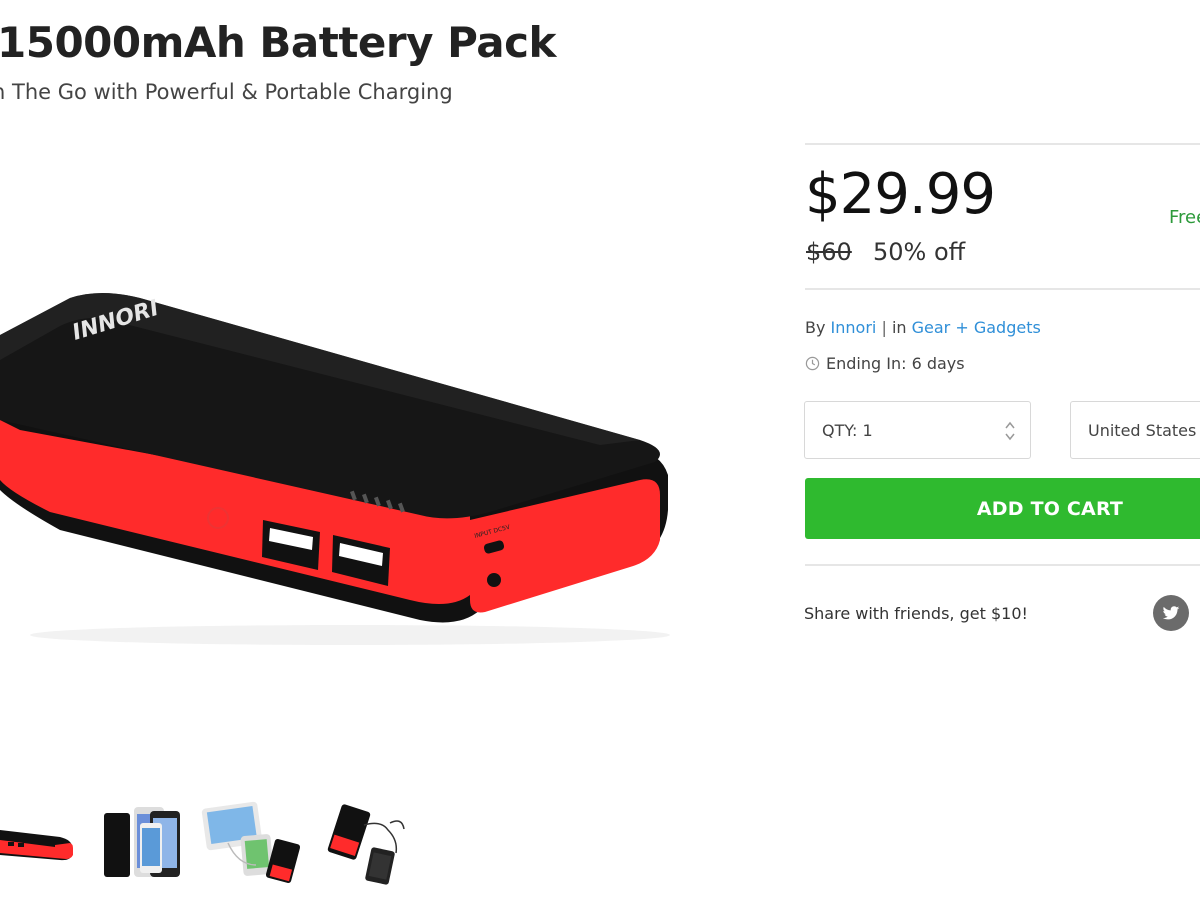 This screenshot has width=1200, height=900. I want to click on vendor-link: Innori, so click(854, 327).